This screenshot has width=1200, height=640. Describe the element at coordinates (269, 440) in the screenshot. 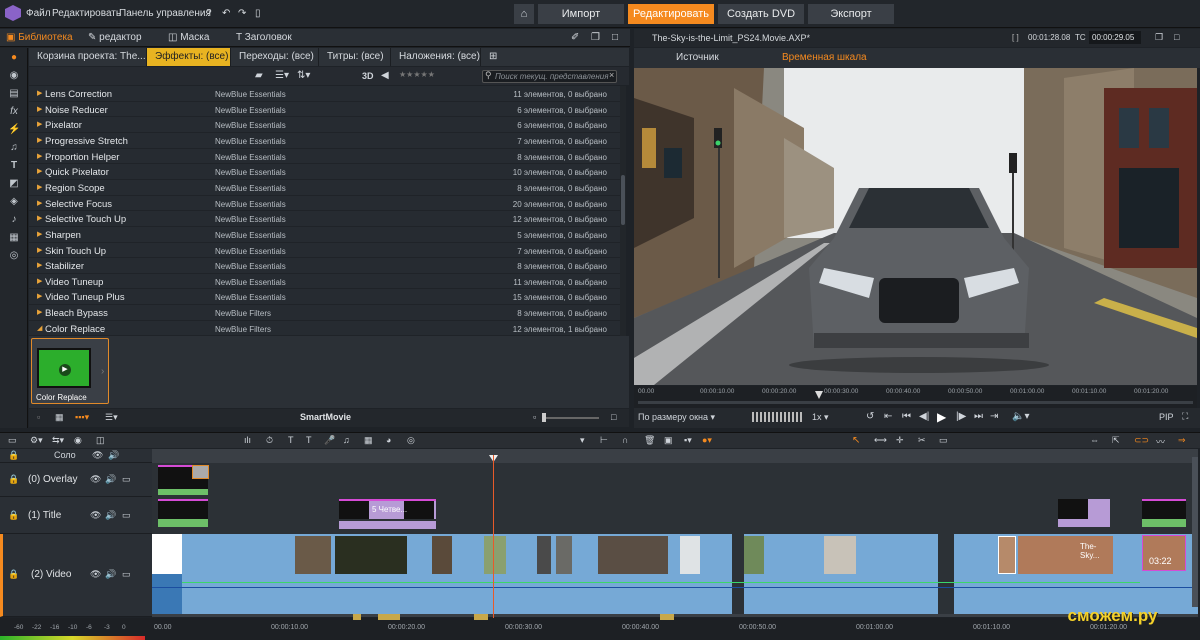

I see `speed-icon: ⏱` at that location.